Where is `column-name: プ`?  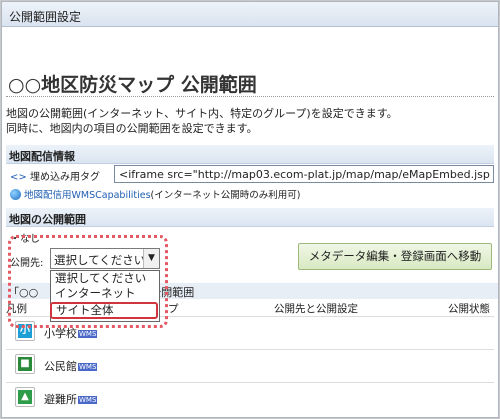
column-name: プ is located at coordinates (173, 309).